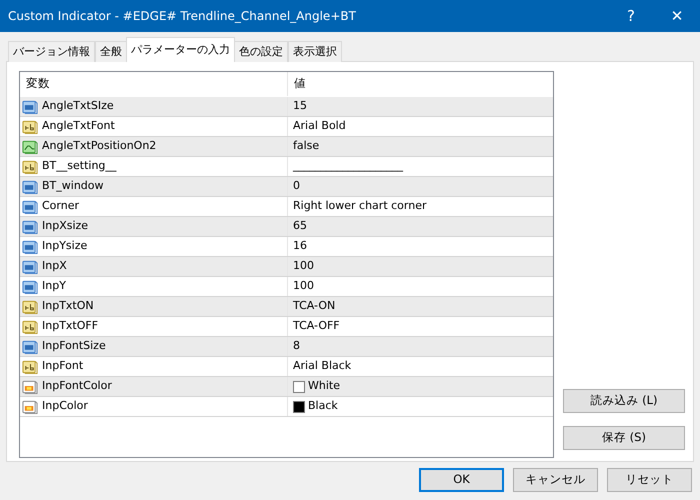 Image resolution: width=700 pixels, height=500 pixels. What do you see at coordinates (296, 346) in the screenshot?
I see `parameter-value: 8` at bounding box center [296, 346].